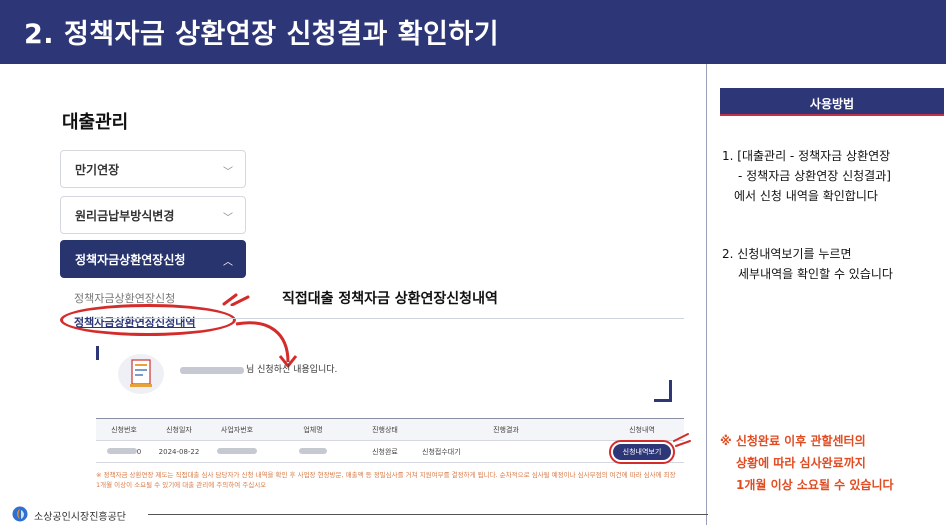  I want to click on column-header: 진행결과, so click(506, 429).